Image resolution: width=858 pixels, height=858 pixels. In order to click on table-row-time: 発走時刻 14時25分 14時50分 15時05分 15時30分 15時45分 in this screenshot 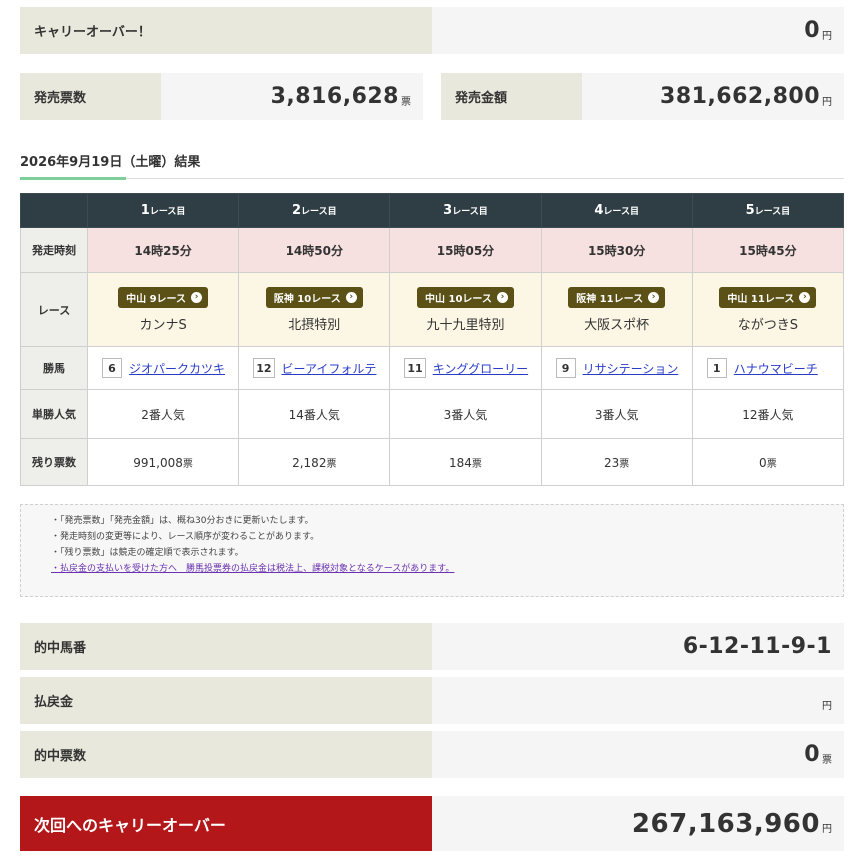, I will do `click(432, 250)`.